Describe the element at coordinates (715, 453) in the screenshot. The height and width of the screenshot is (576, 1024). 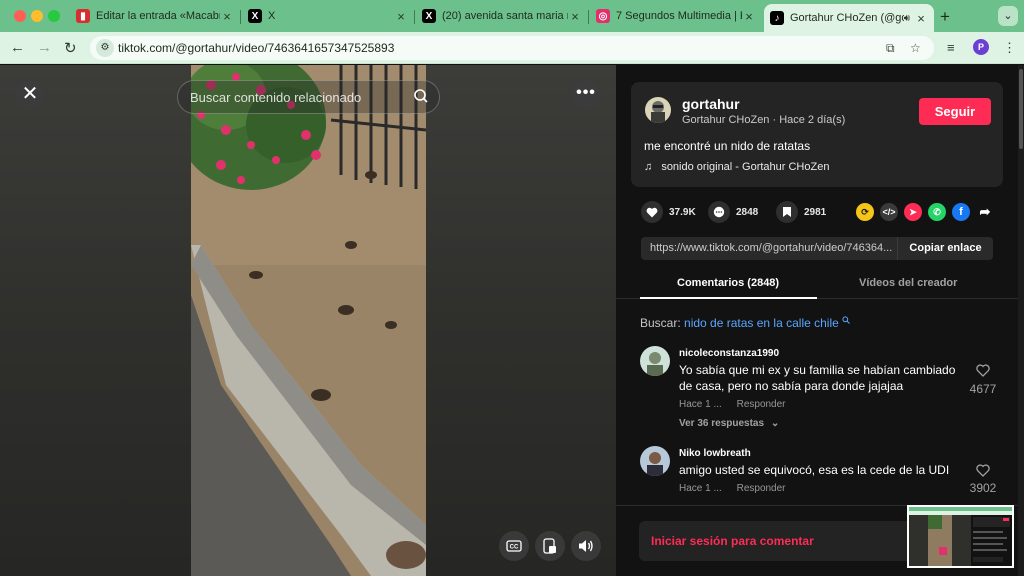
I see `comment-username: Niko lowbreath` at that location.